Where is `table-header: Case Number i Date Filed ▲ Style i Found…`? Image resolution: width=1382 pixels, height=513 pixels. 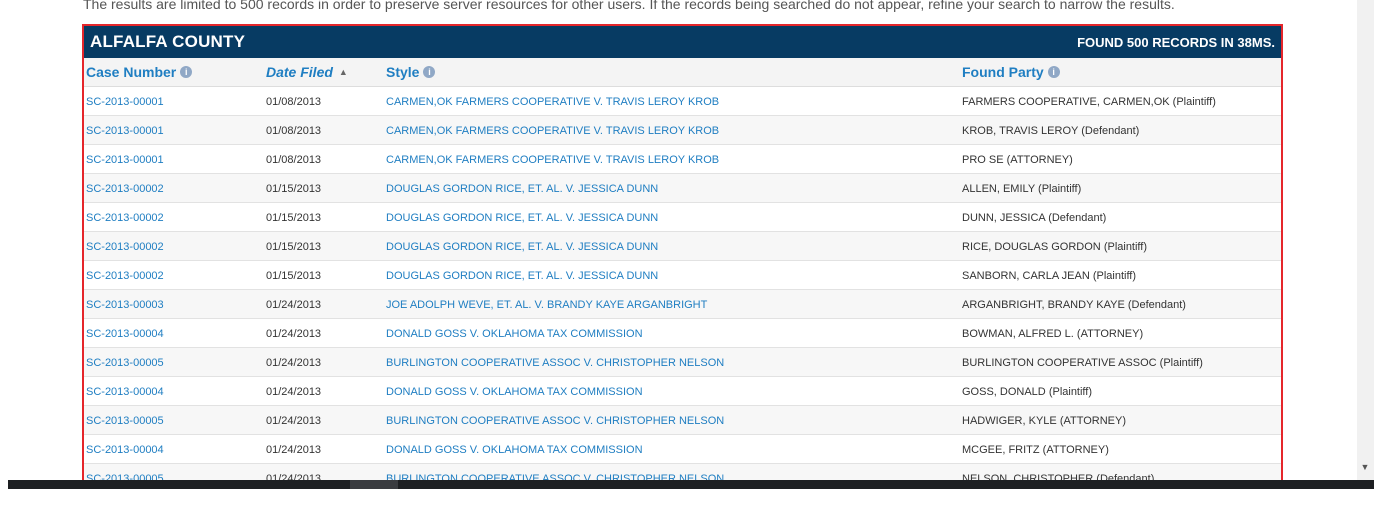 table-header: Case Number i Date Filed ▲ Style i Found… is located at coordinates (682, 72).